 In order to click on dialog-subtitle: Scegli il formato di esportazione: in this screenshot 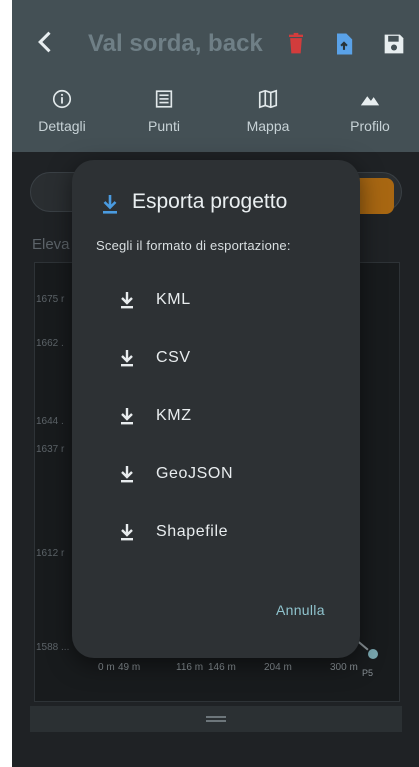, I will do `click(193, 245)`.